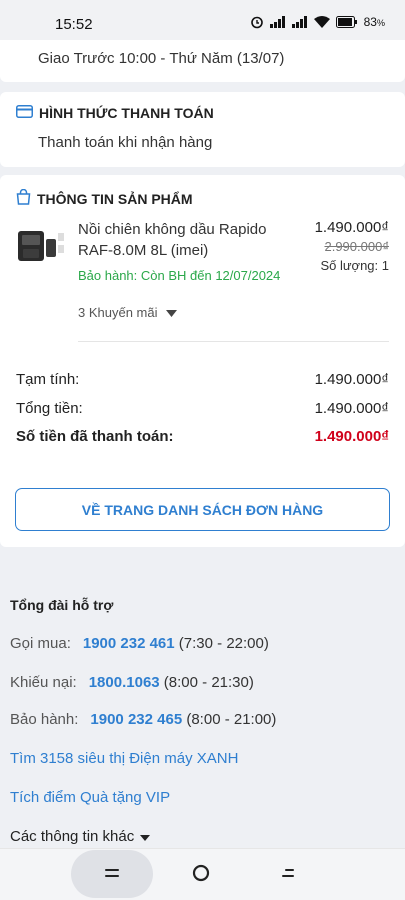 The image size is (405, 900). I want to click on support-line-buy: Gọi mua: 1900 232 461 (7:30 - 22:00), so click(139, 643).